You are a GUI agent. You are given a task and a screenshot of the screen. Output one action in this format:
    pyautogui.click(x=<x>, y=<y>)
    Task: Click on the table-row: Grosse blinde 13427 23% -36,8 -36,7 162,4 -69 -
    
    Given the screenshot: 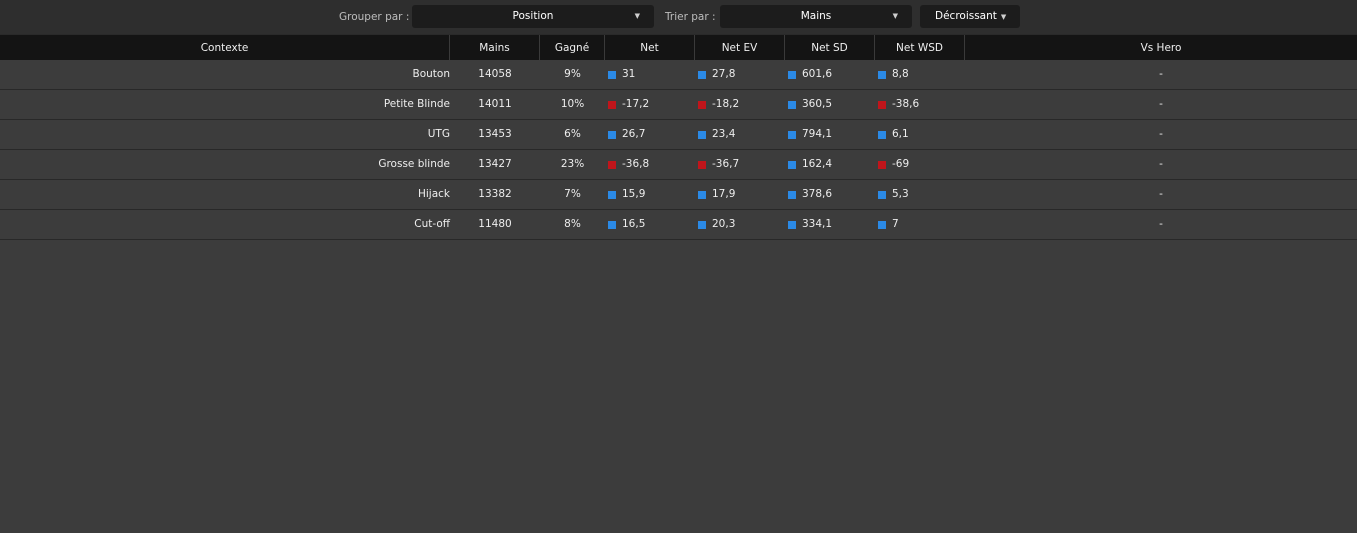 What is the action you would take?
    pyautogui.click(x=678, y=165)
    